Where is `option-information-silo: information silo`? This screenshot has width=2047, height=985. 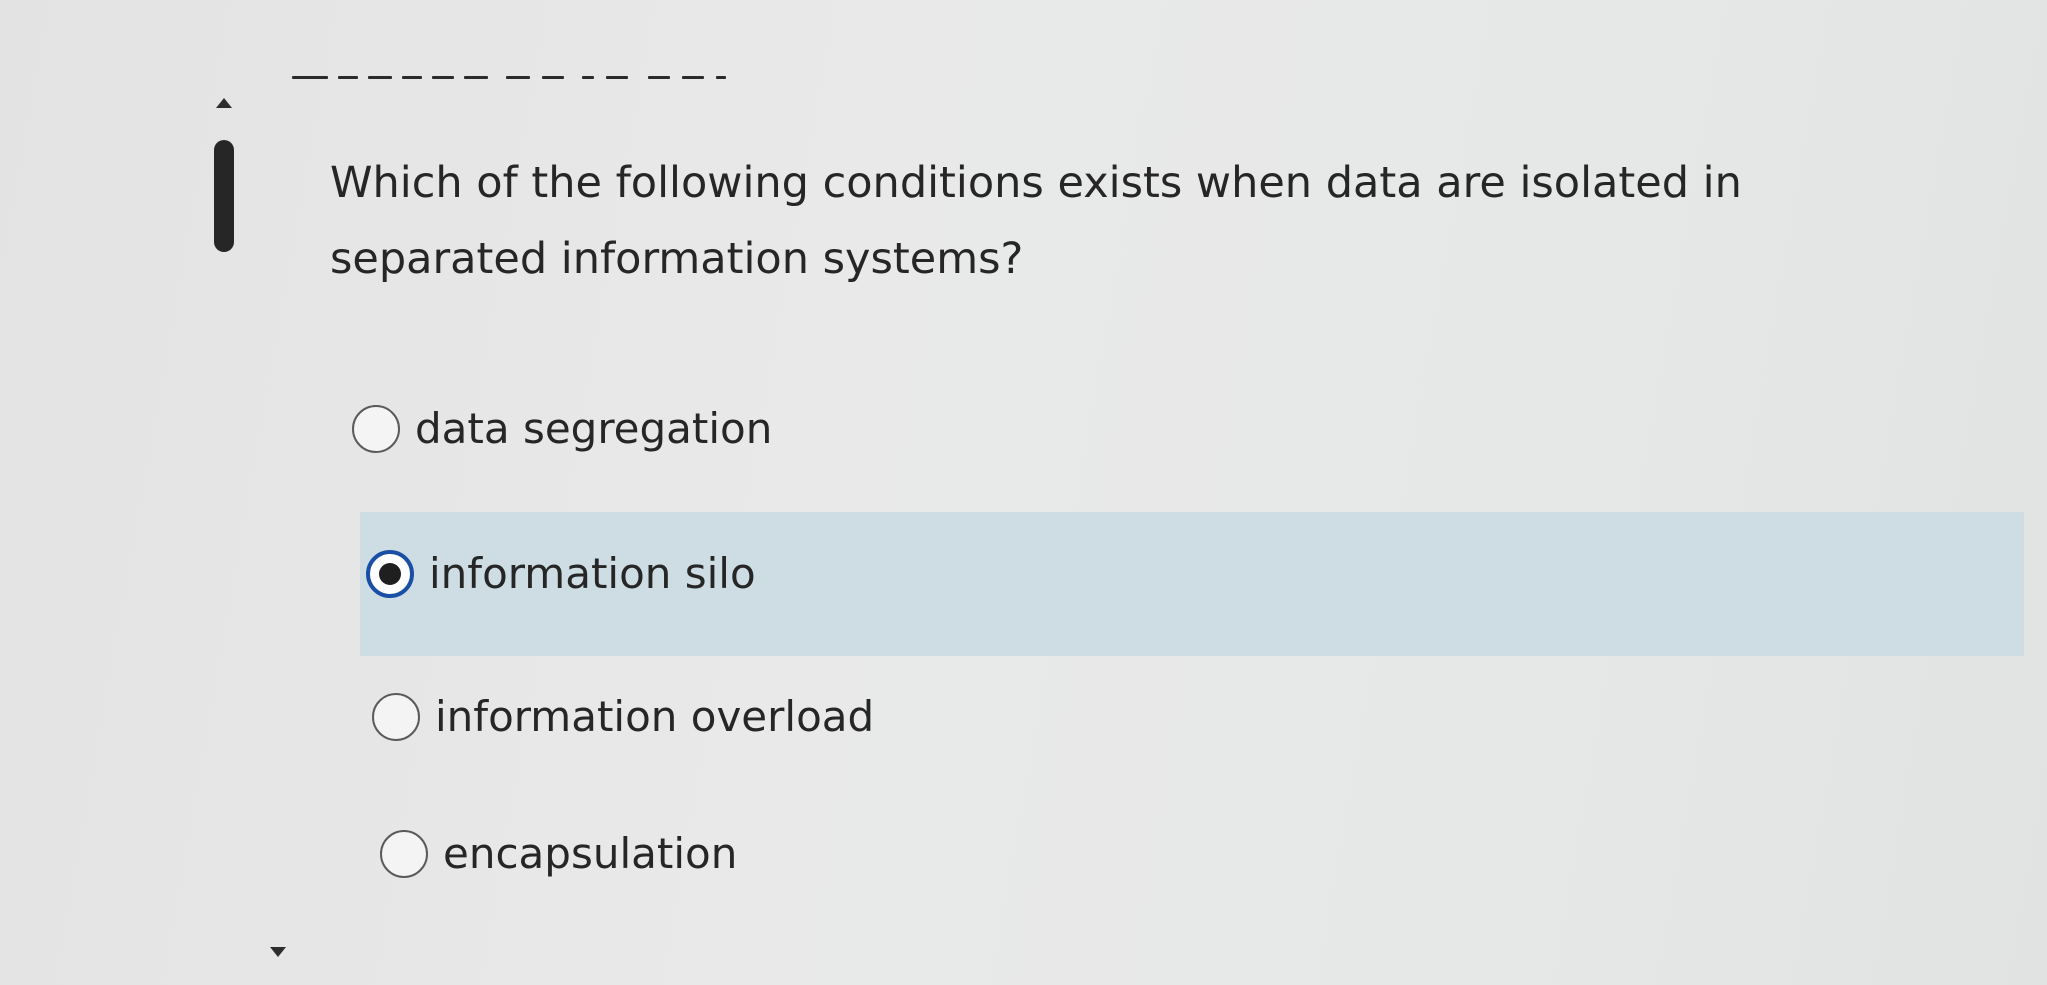 option-information-silo: information silo is located at coordinates (561, 573).